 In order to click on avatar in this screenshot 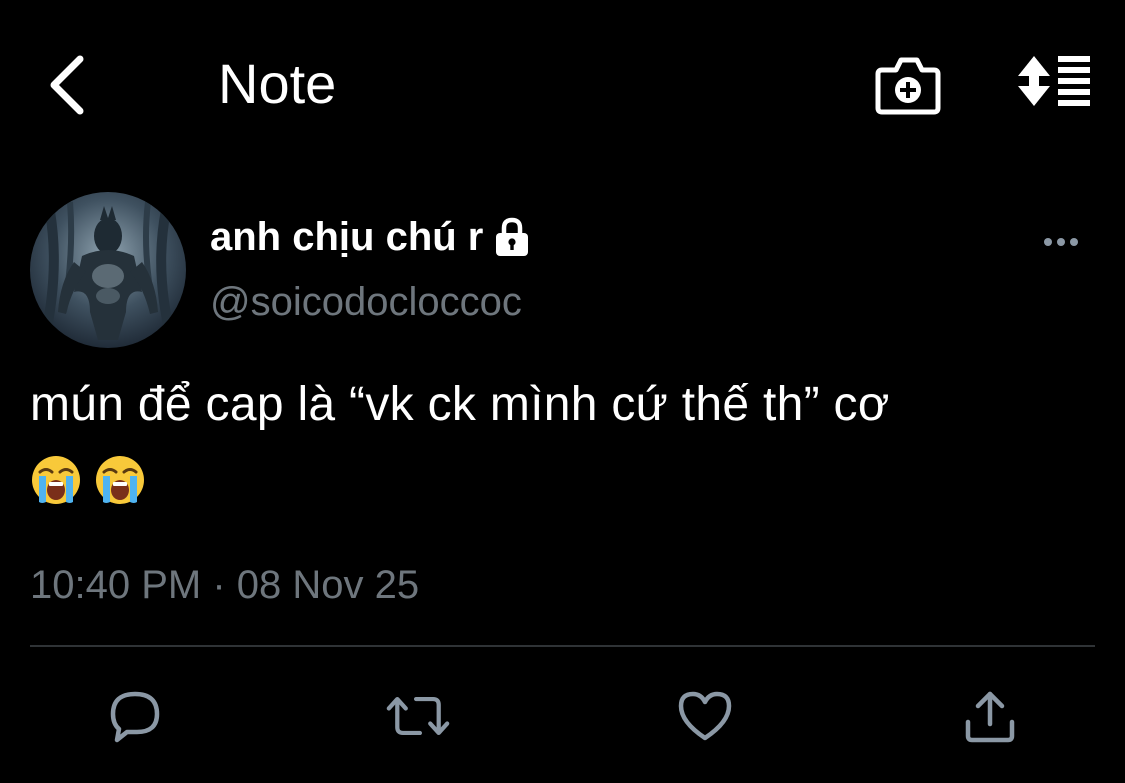, I will do `click(108, 270)`.